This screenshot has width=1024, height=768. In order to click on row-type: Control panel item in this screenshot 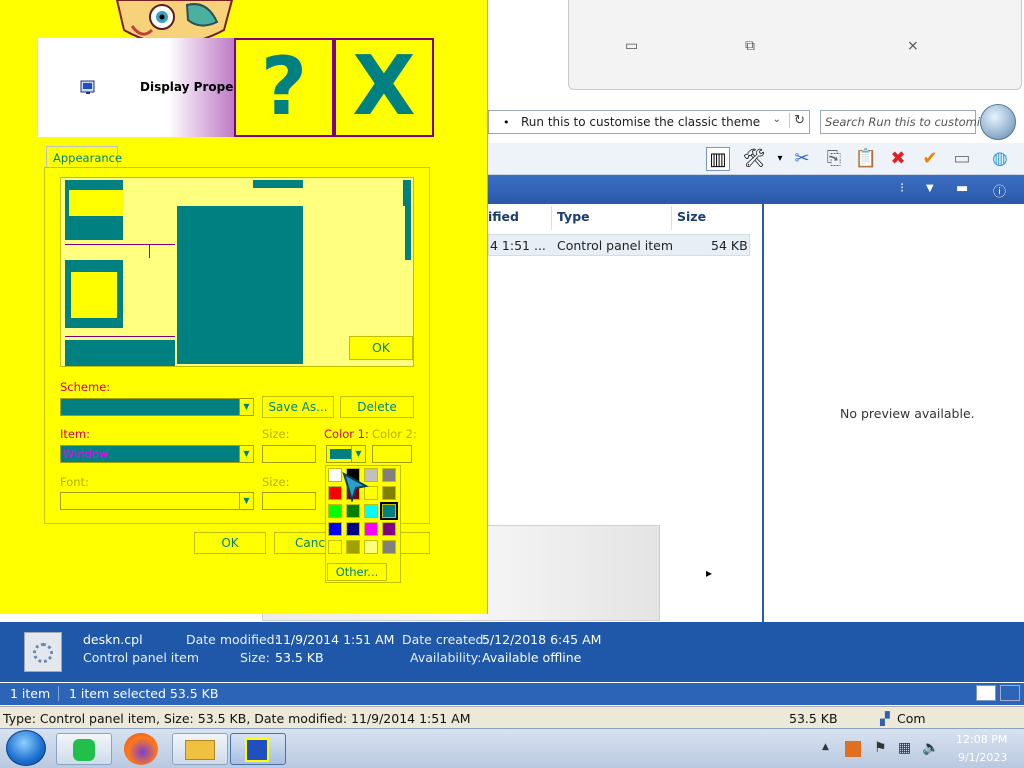, I will do `click(615, 245)`.